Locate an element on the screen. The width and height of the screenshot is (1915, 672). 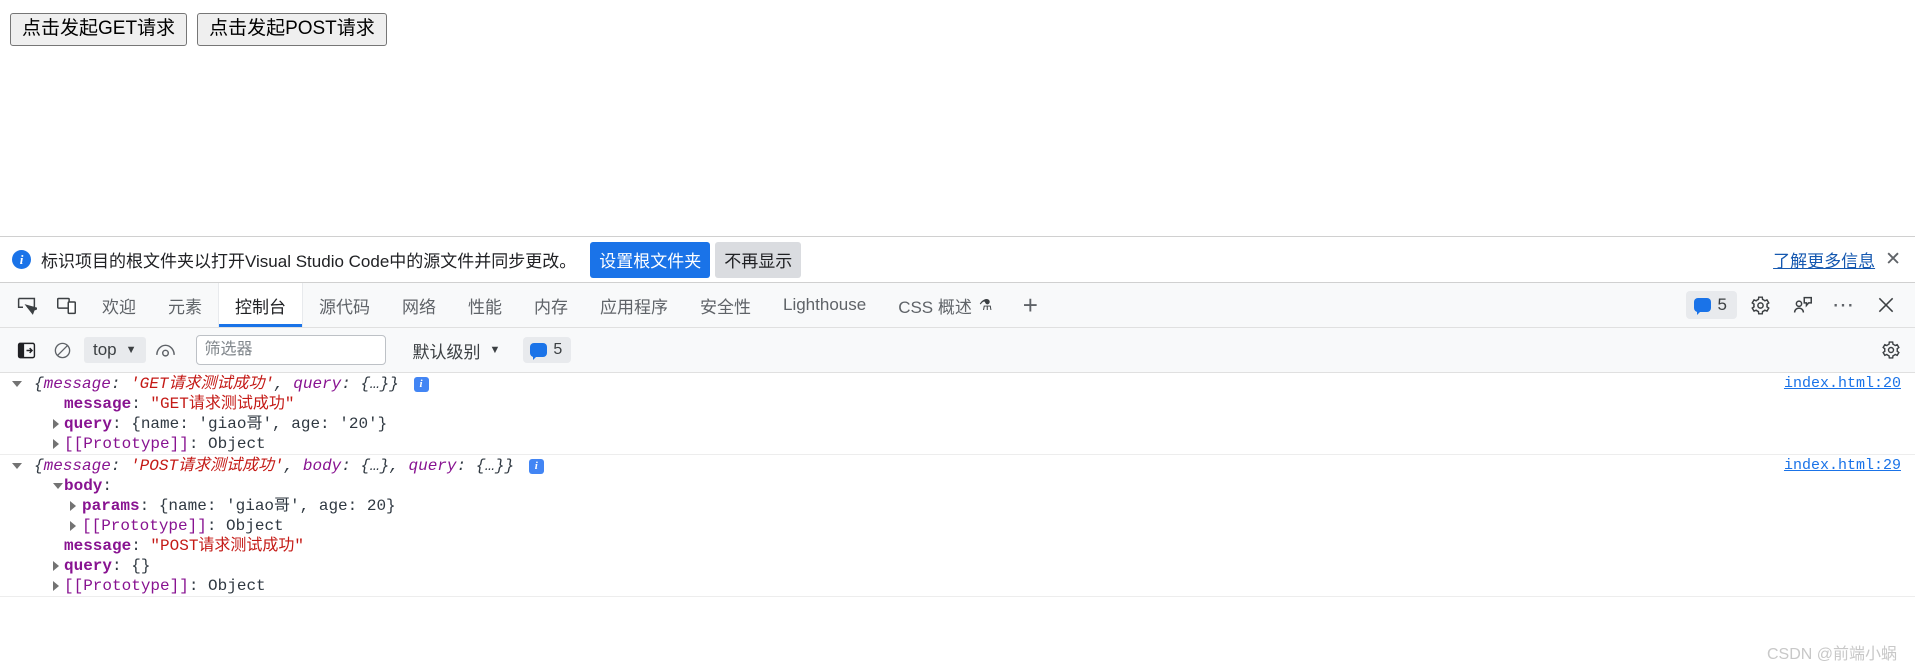
tab-console: 控制台 is located at coordinates (260, 305).